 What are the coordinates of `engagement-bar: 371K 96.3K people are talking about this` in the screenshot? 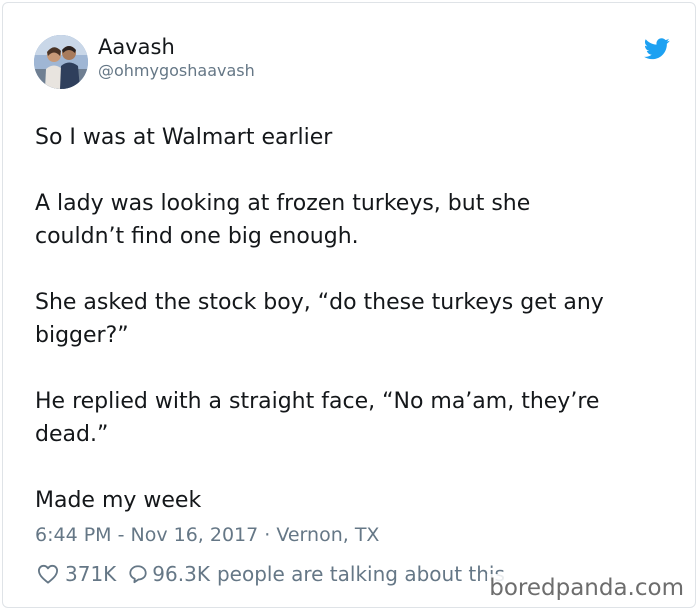 It's located at (271, 574).